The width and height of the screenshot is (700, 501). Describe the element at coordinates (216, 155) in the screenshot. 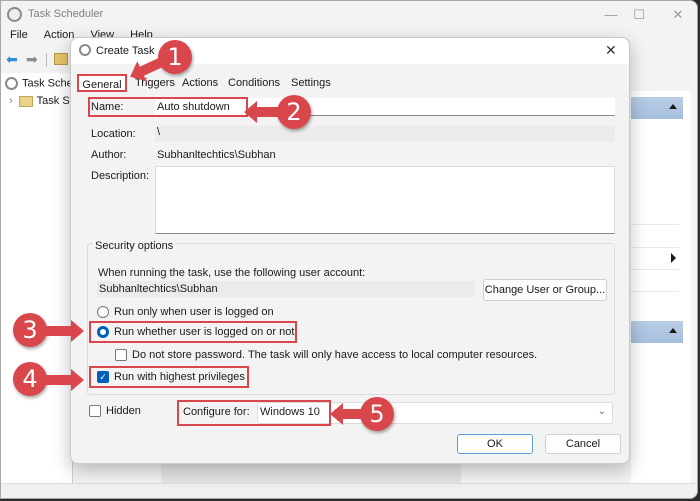

I see `author-value: Subhanltechtics\Subhan` at that location.